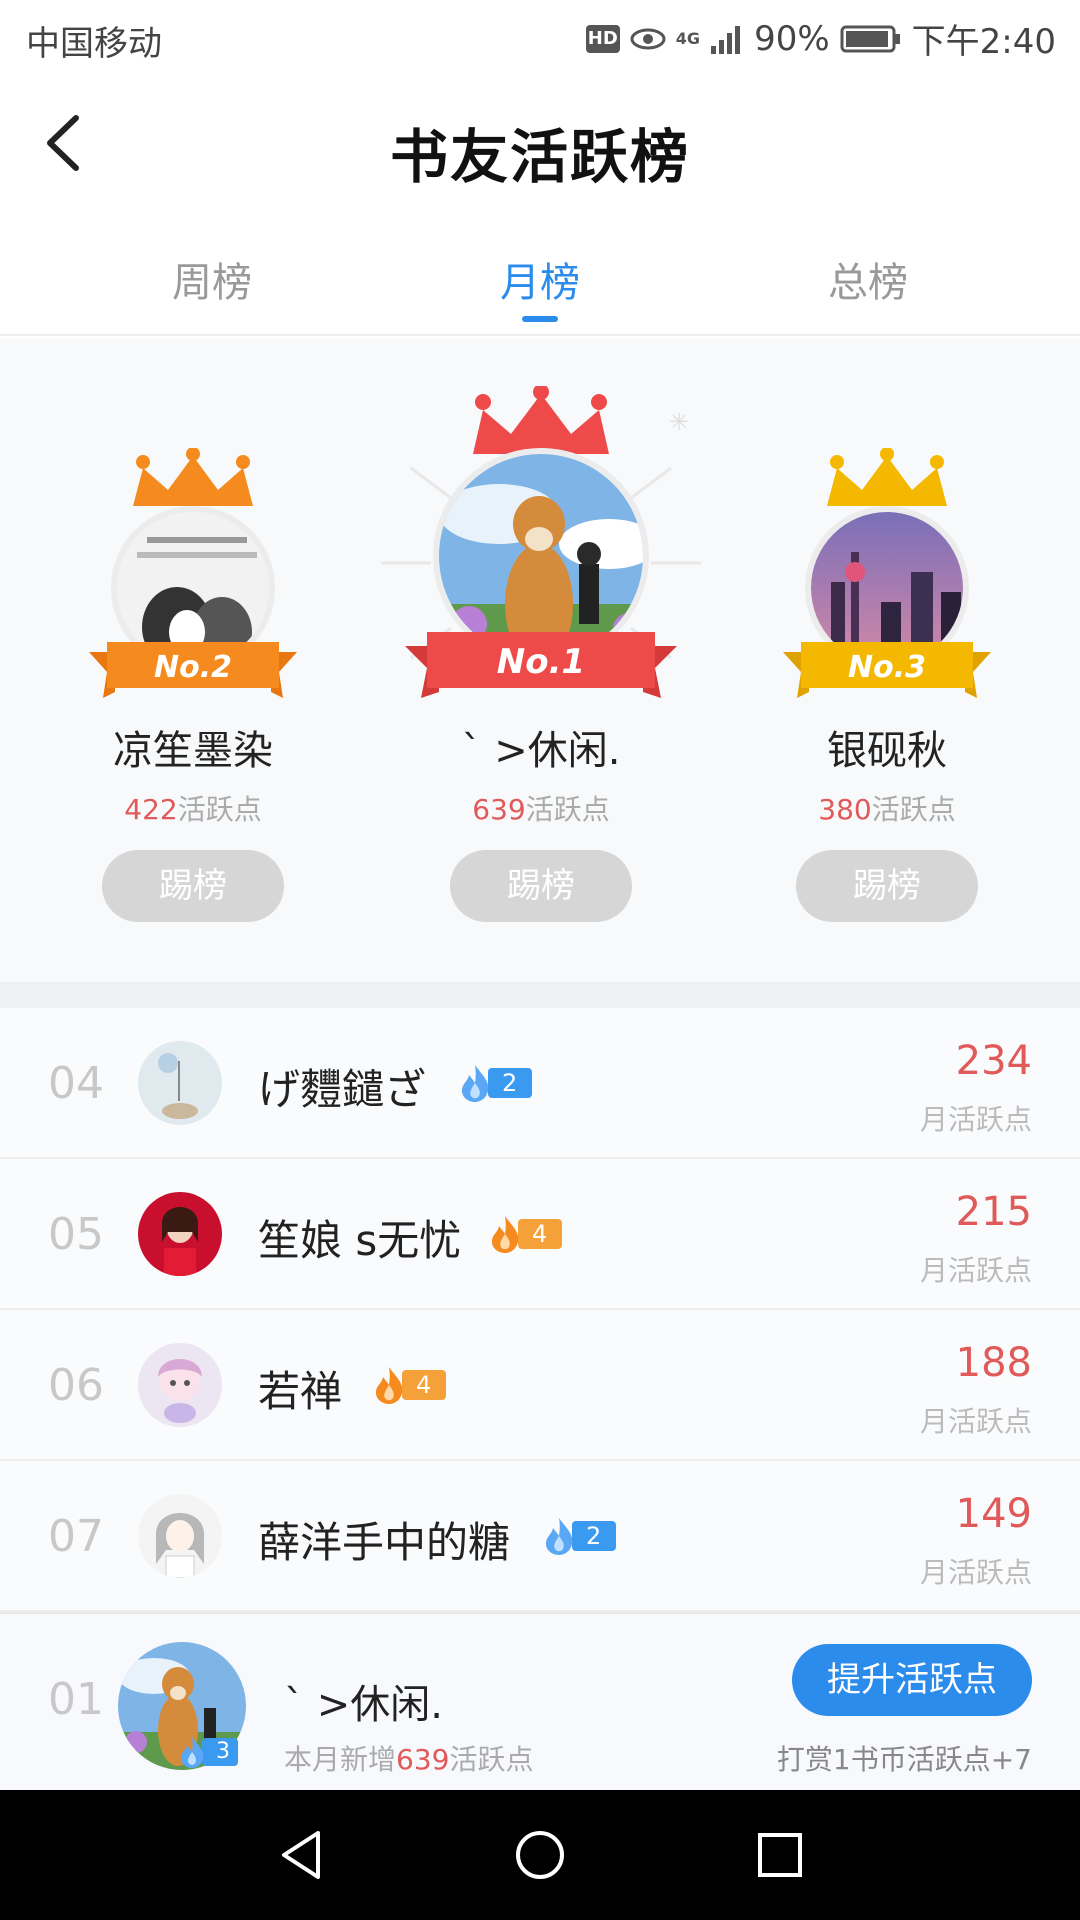 The image size is (1080, 1920). I want to click on rank-badge-label: No.3, so click(887, 667).